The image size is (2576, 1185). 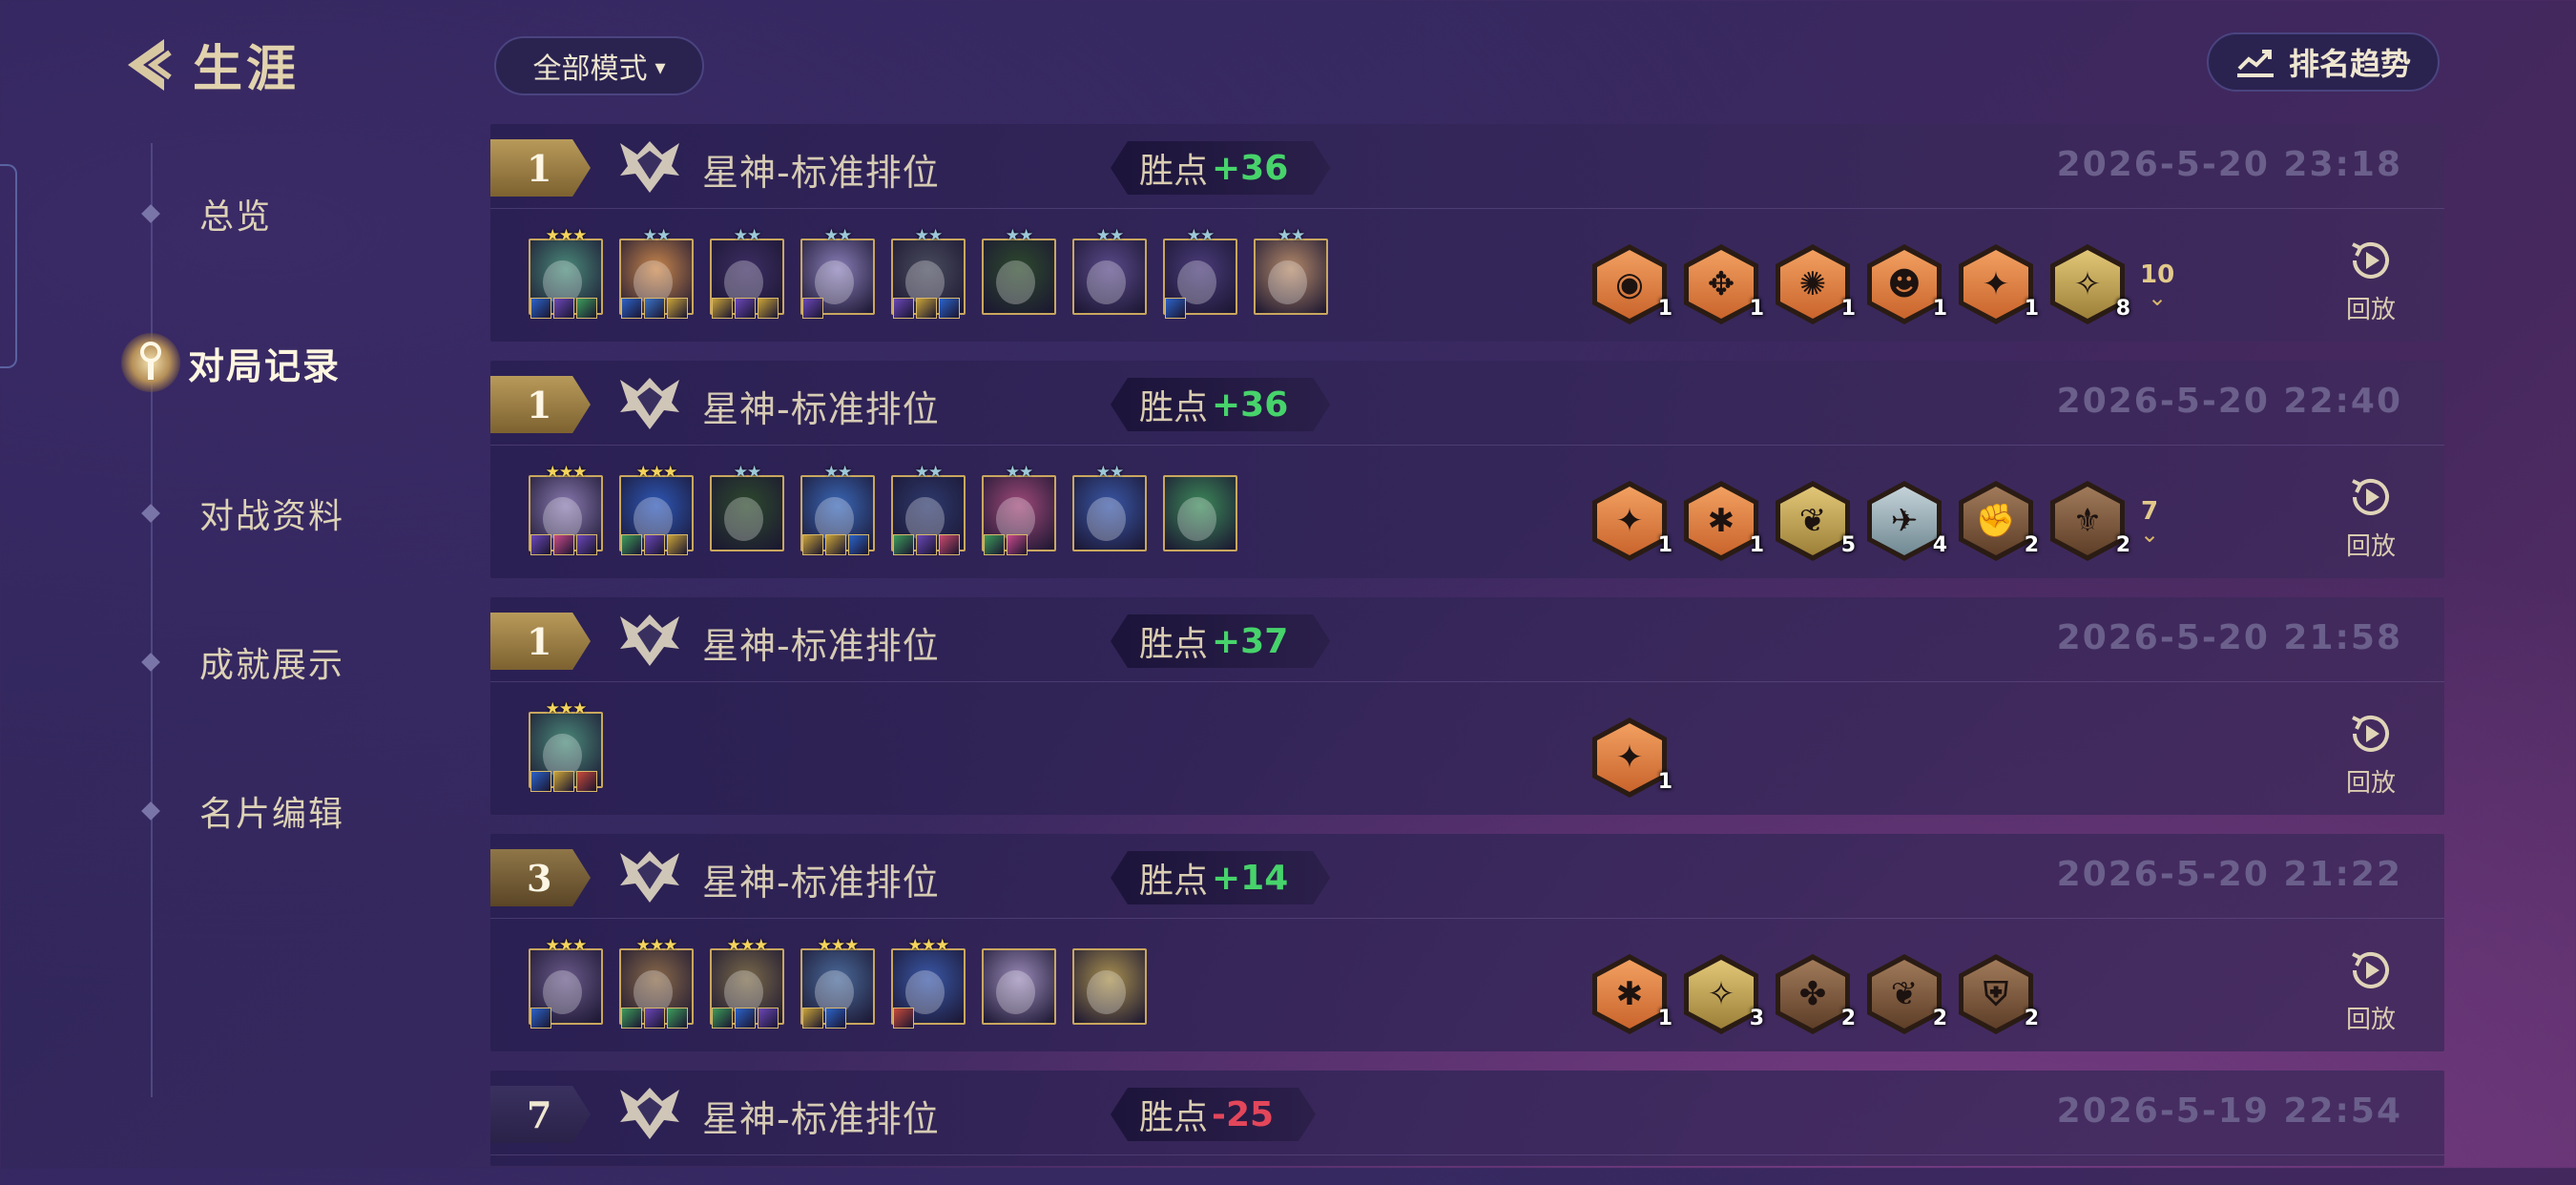 What do you see at coordinates (821, 409) in the screenshot?
I see `mode-name: 星神-标准排位` at bounding box center [821, 409].